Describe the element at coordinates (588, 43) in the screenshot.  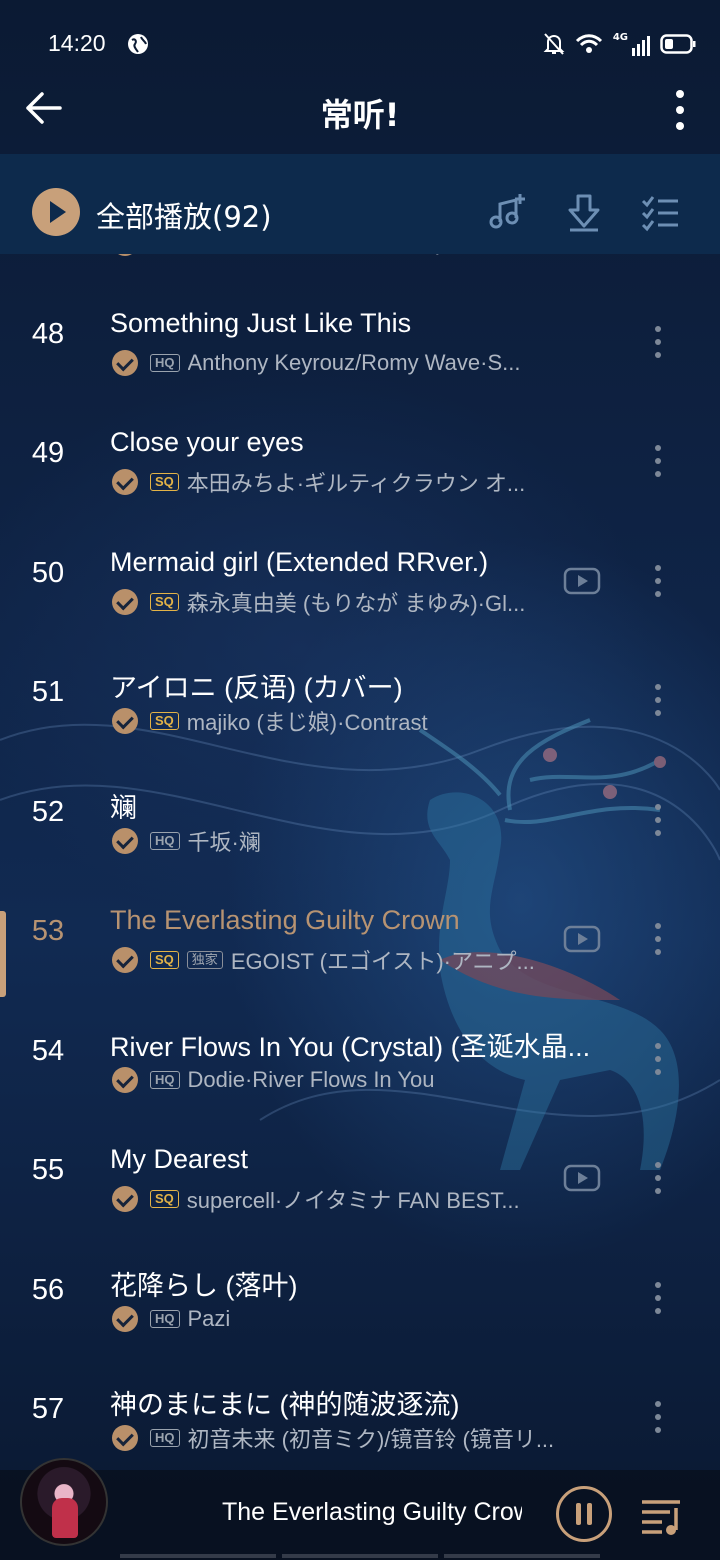
I see `wifi-icon` at that location.